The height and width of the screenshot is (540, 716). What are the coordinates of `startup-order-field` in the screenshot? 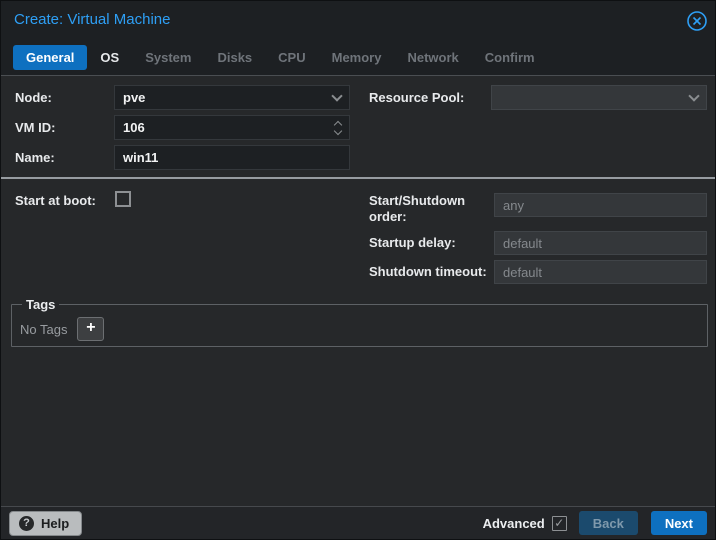 It's located at (600, 205).